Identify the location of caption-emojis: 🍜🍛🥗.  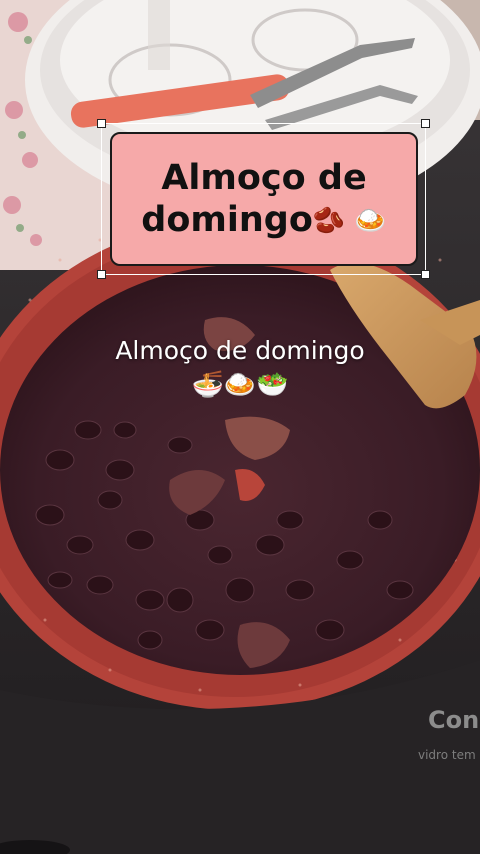
(240, 385).